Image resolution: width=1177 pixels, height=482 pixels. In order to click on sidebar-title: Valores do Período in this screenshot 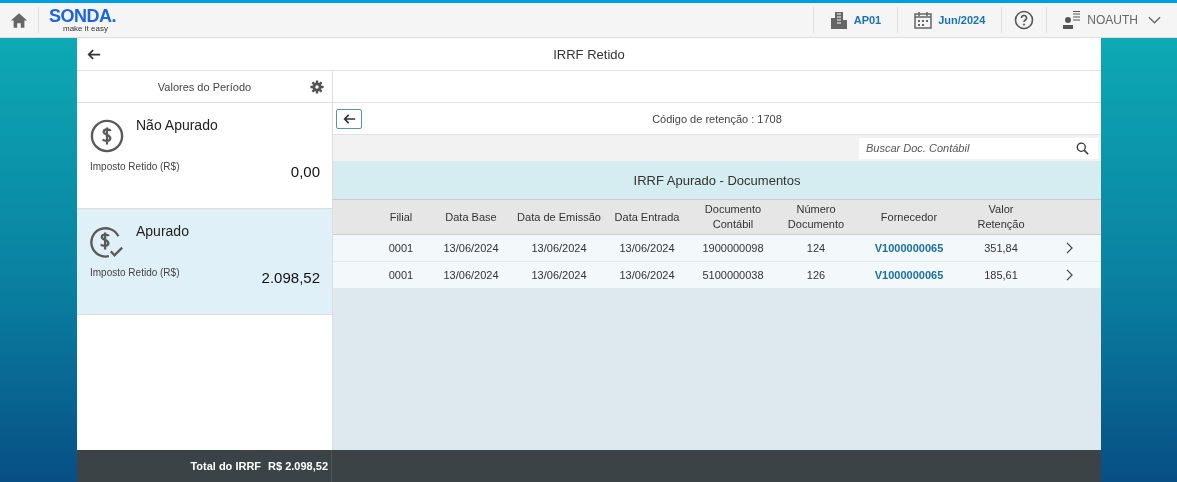, I will do `click(204, 86)`.